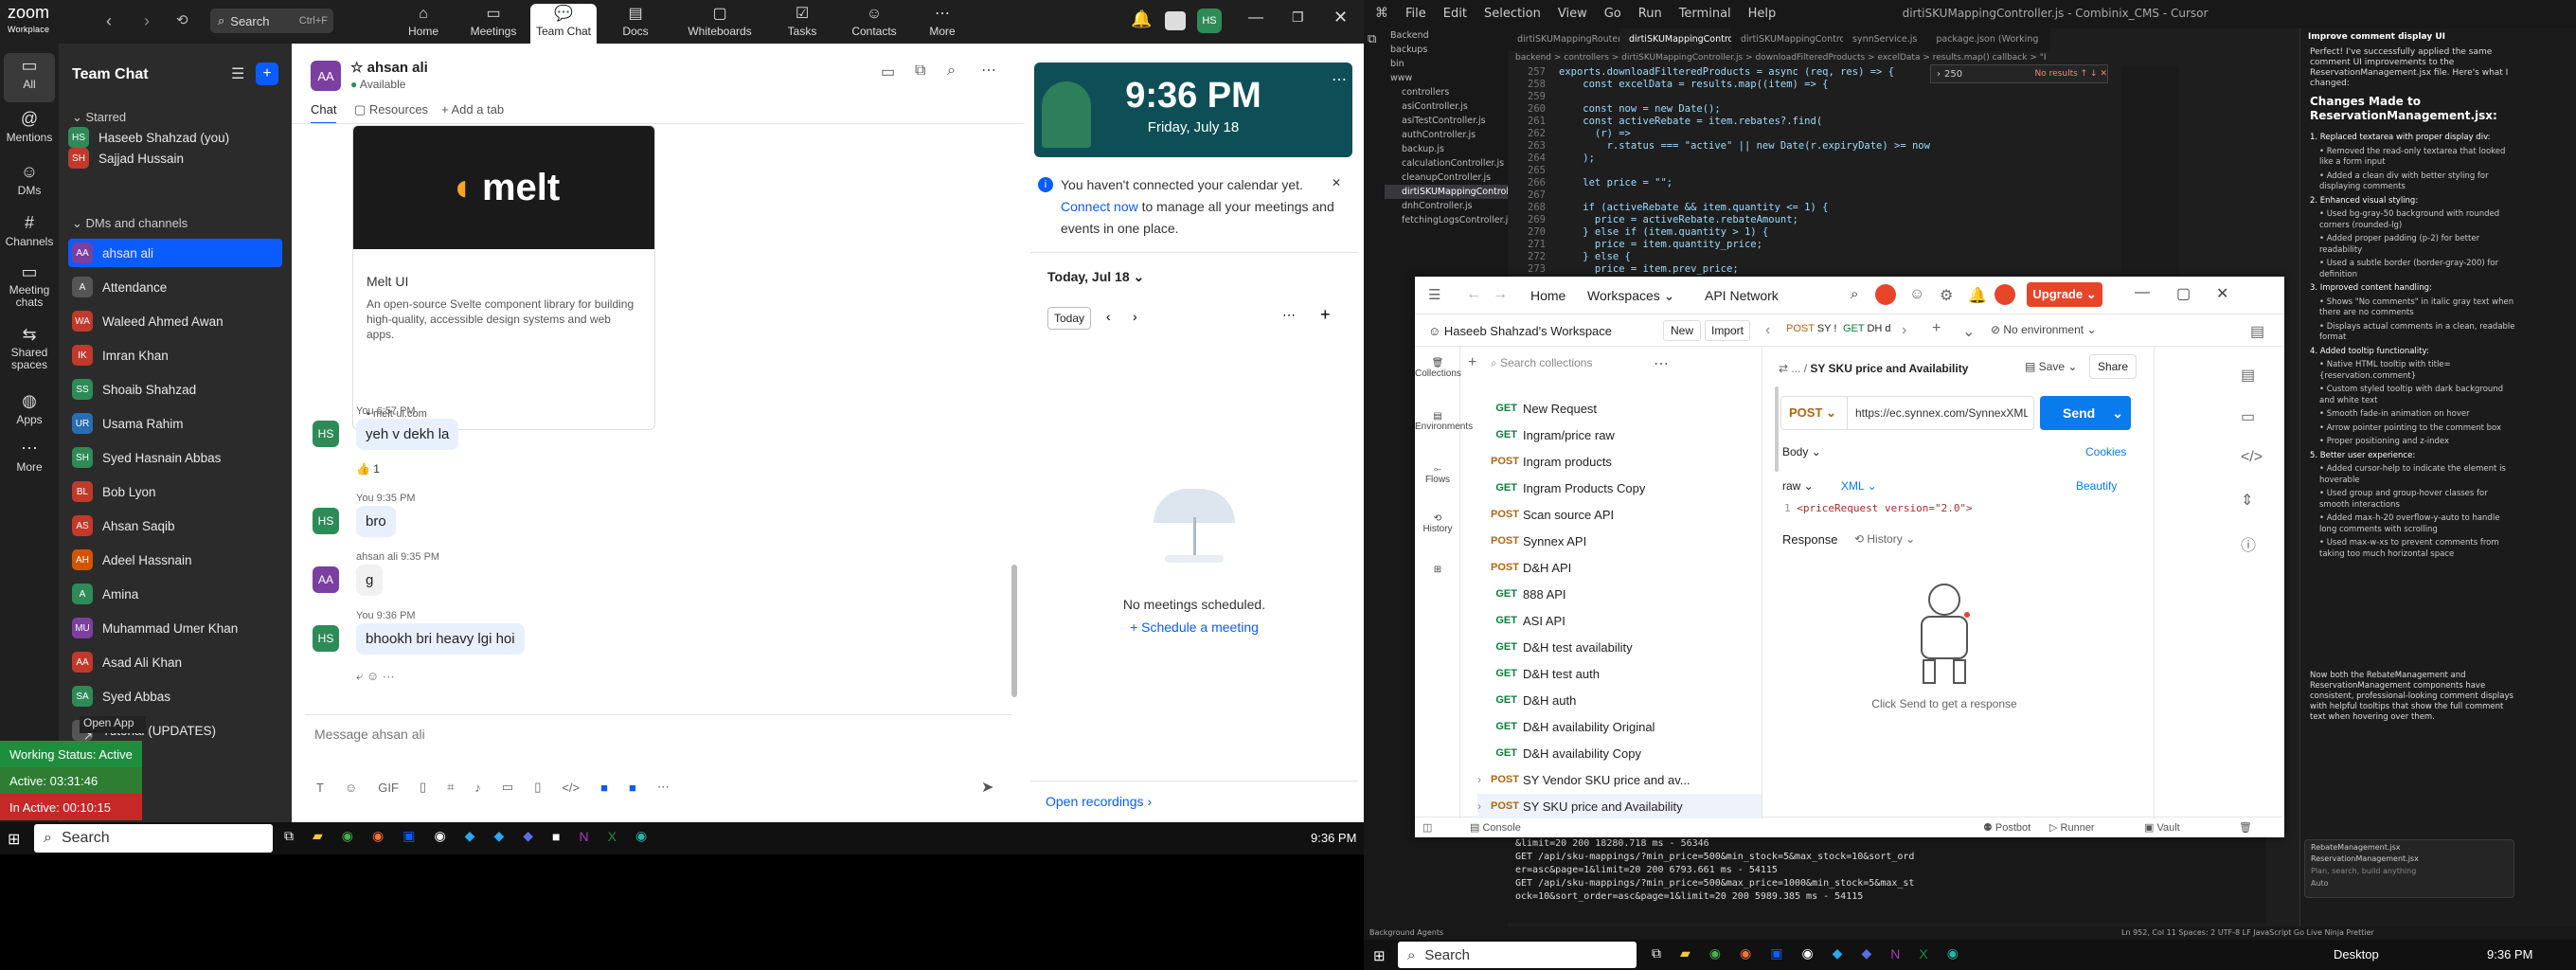 Image resolution: width=2576 pixels, height=970 pixels. I want to click on taskbar-search: ⌕ Search, so click(153, 838).